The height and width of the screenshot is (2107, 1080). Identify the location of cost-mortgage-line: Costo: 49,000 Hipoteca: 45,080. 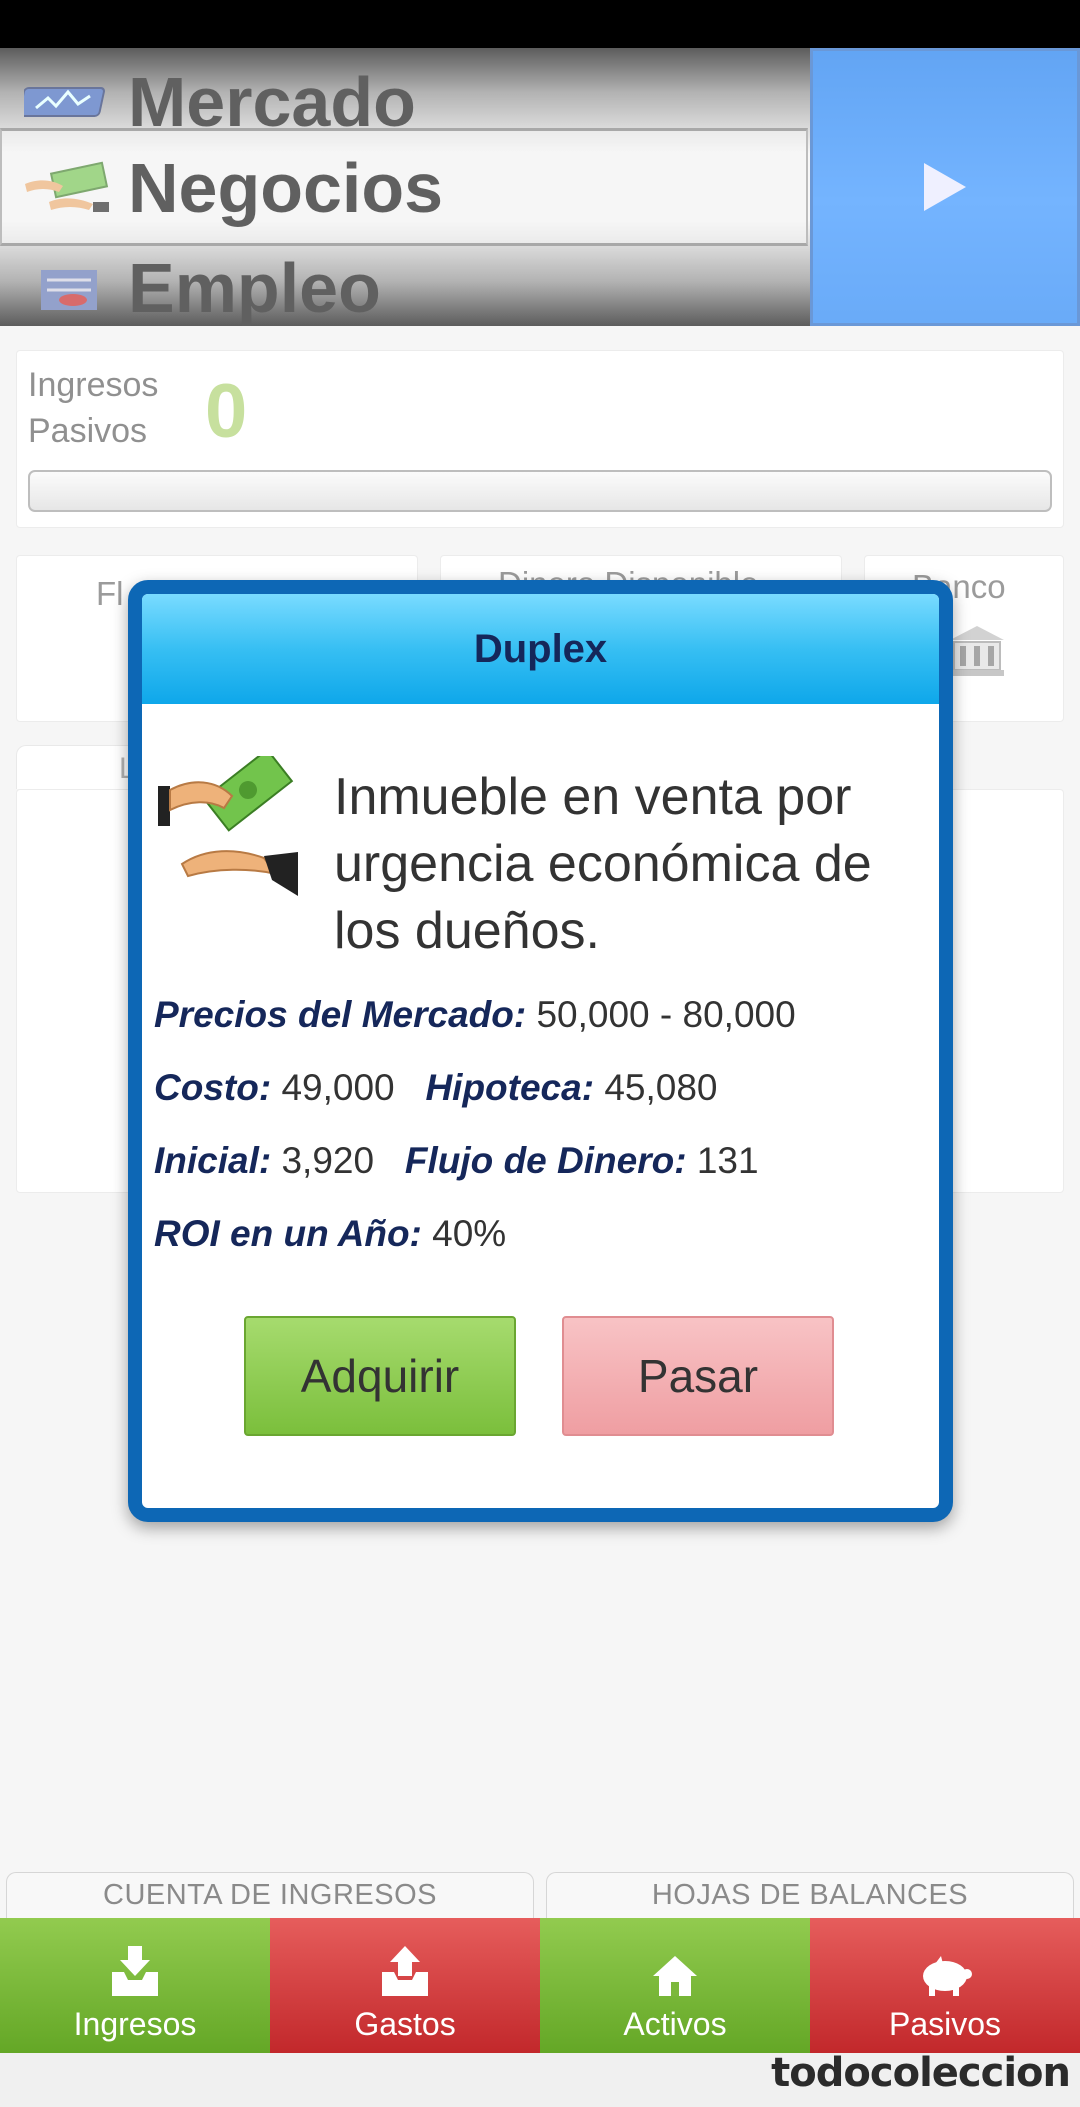
(435, 1088).